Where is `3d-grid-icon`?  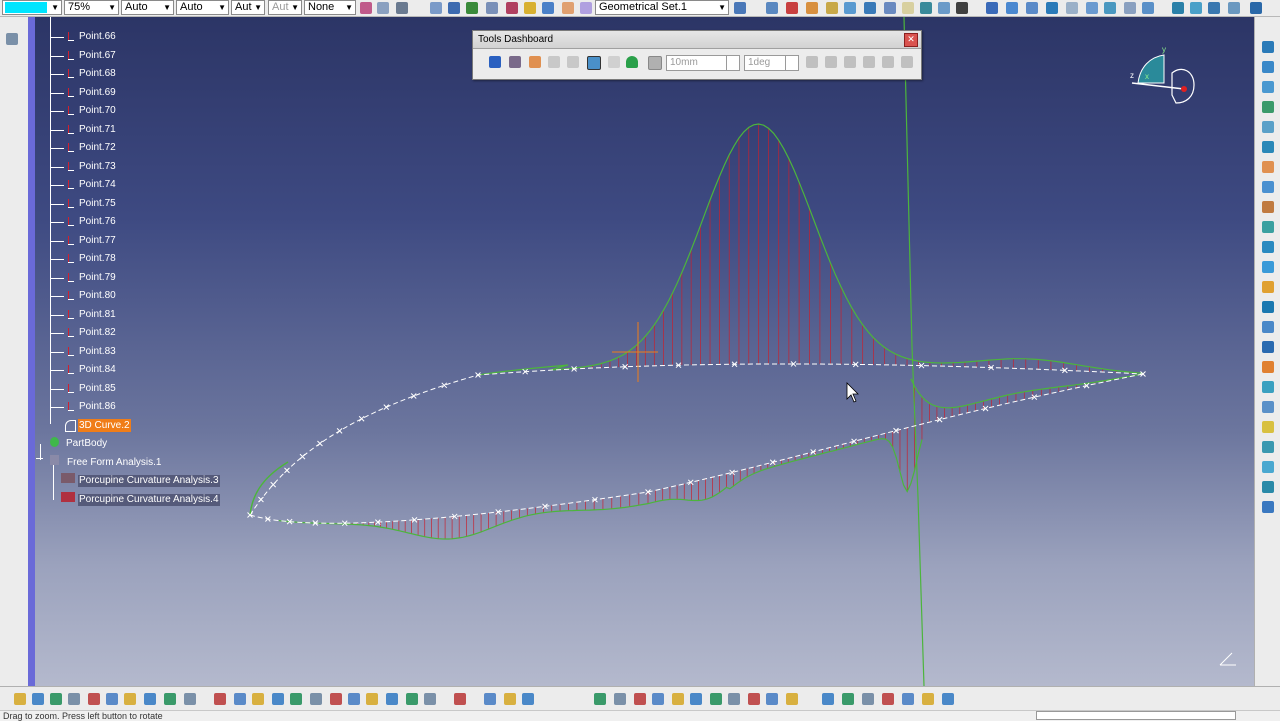
3d-grid-icon is located at coordinates (515, 62).